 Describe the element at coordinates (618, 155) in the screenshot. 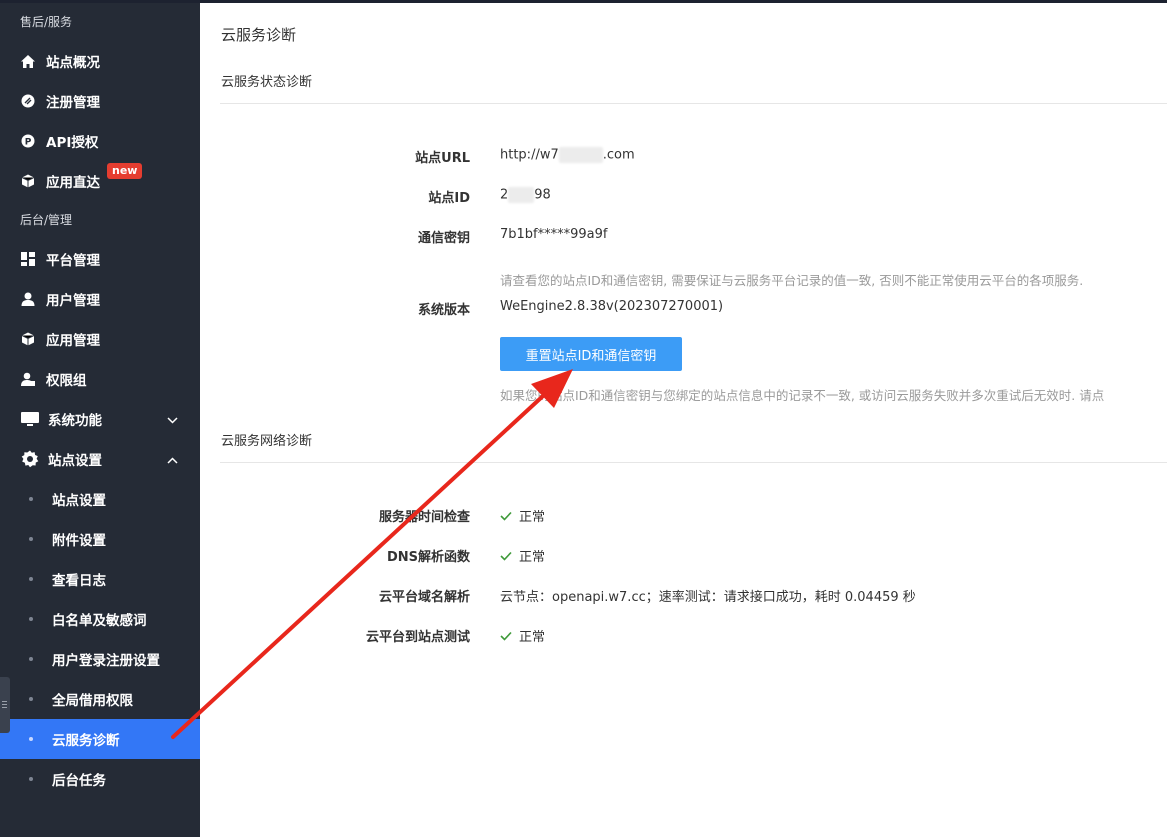

I see `site-url-suffix: .com` at that location.